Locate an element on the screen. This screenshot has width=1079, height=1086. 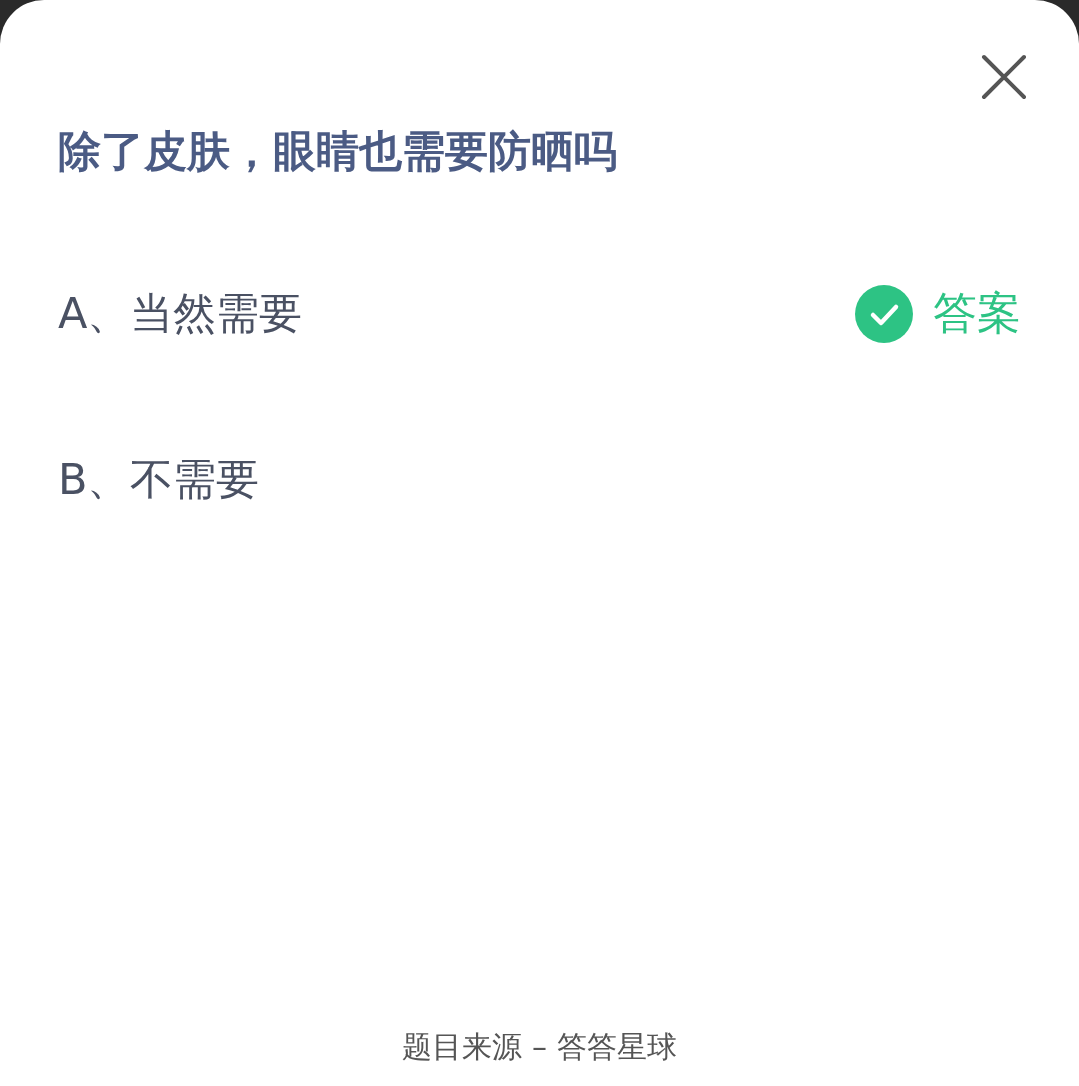
option-text: B、不需要 is located at coordinates (159, 479).